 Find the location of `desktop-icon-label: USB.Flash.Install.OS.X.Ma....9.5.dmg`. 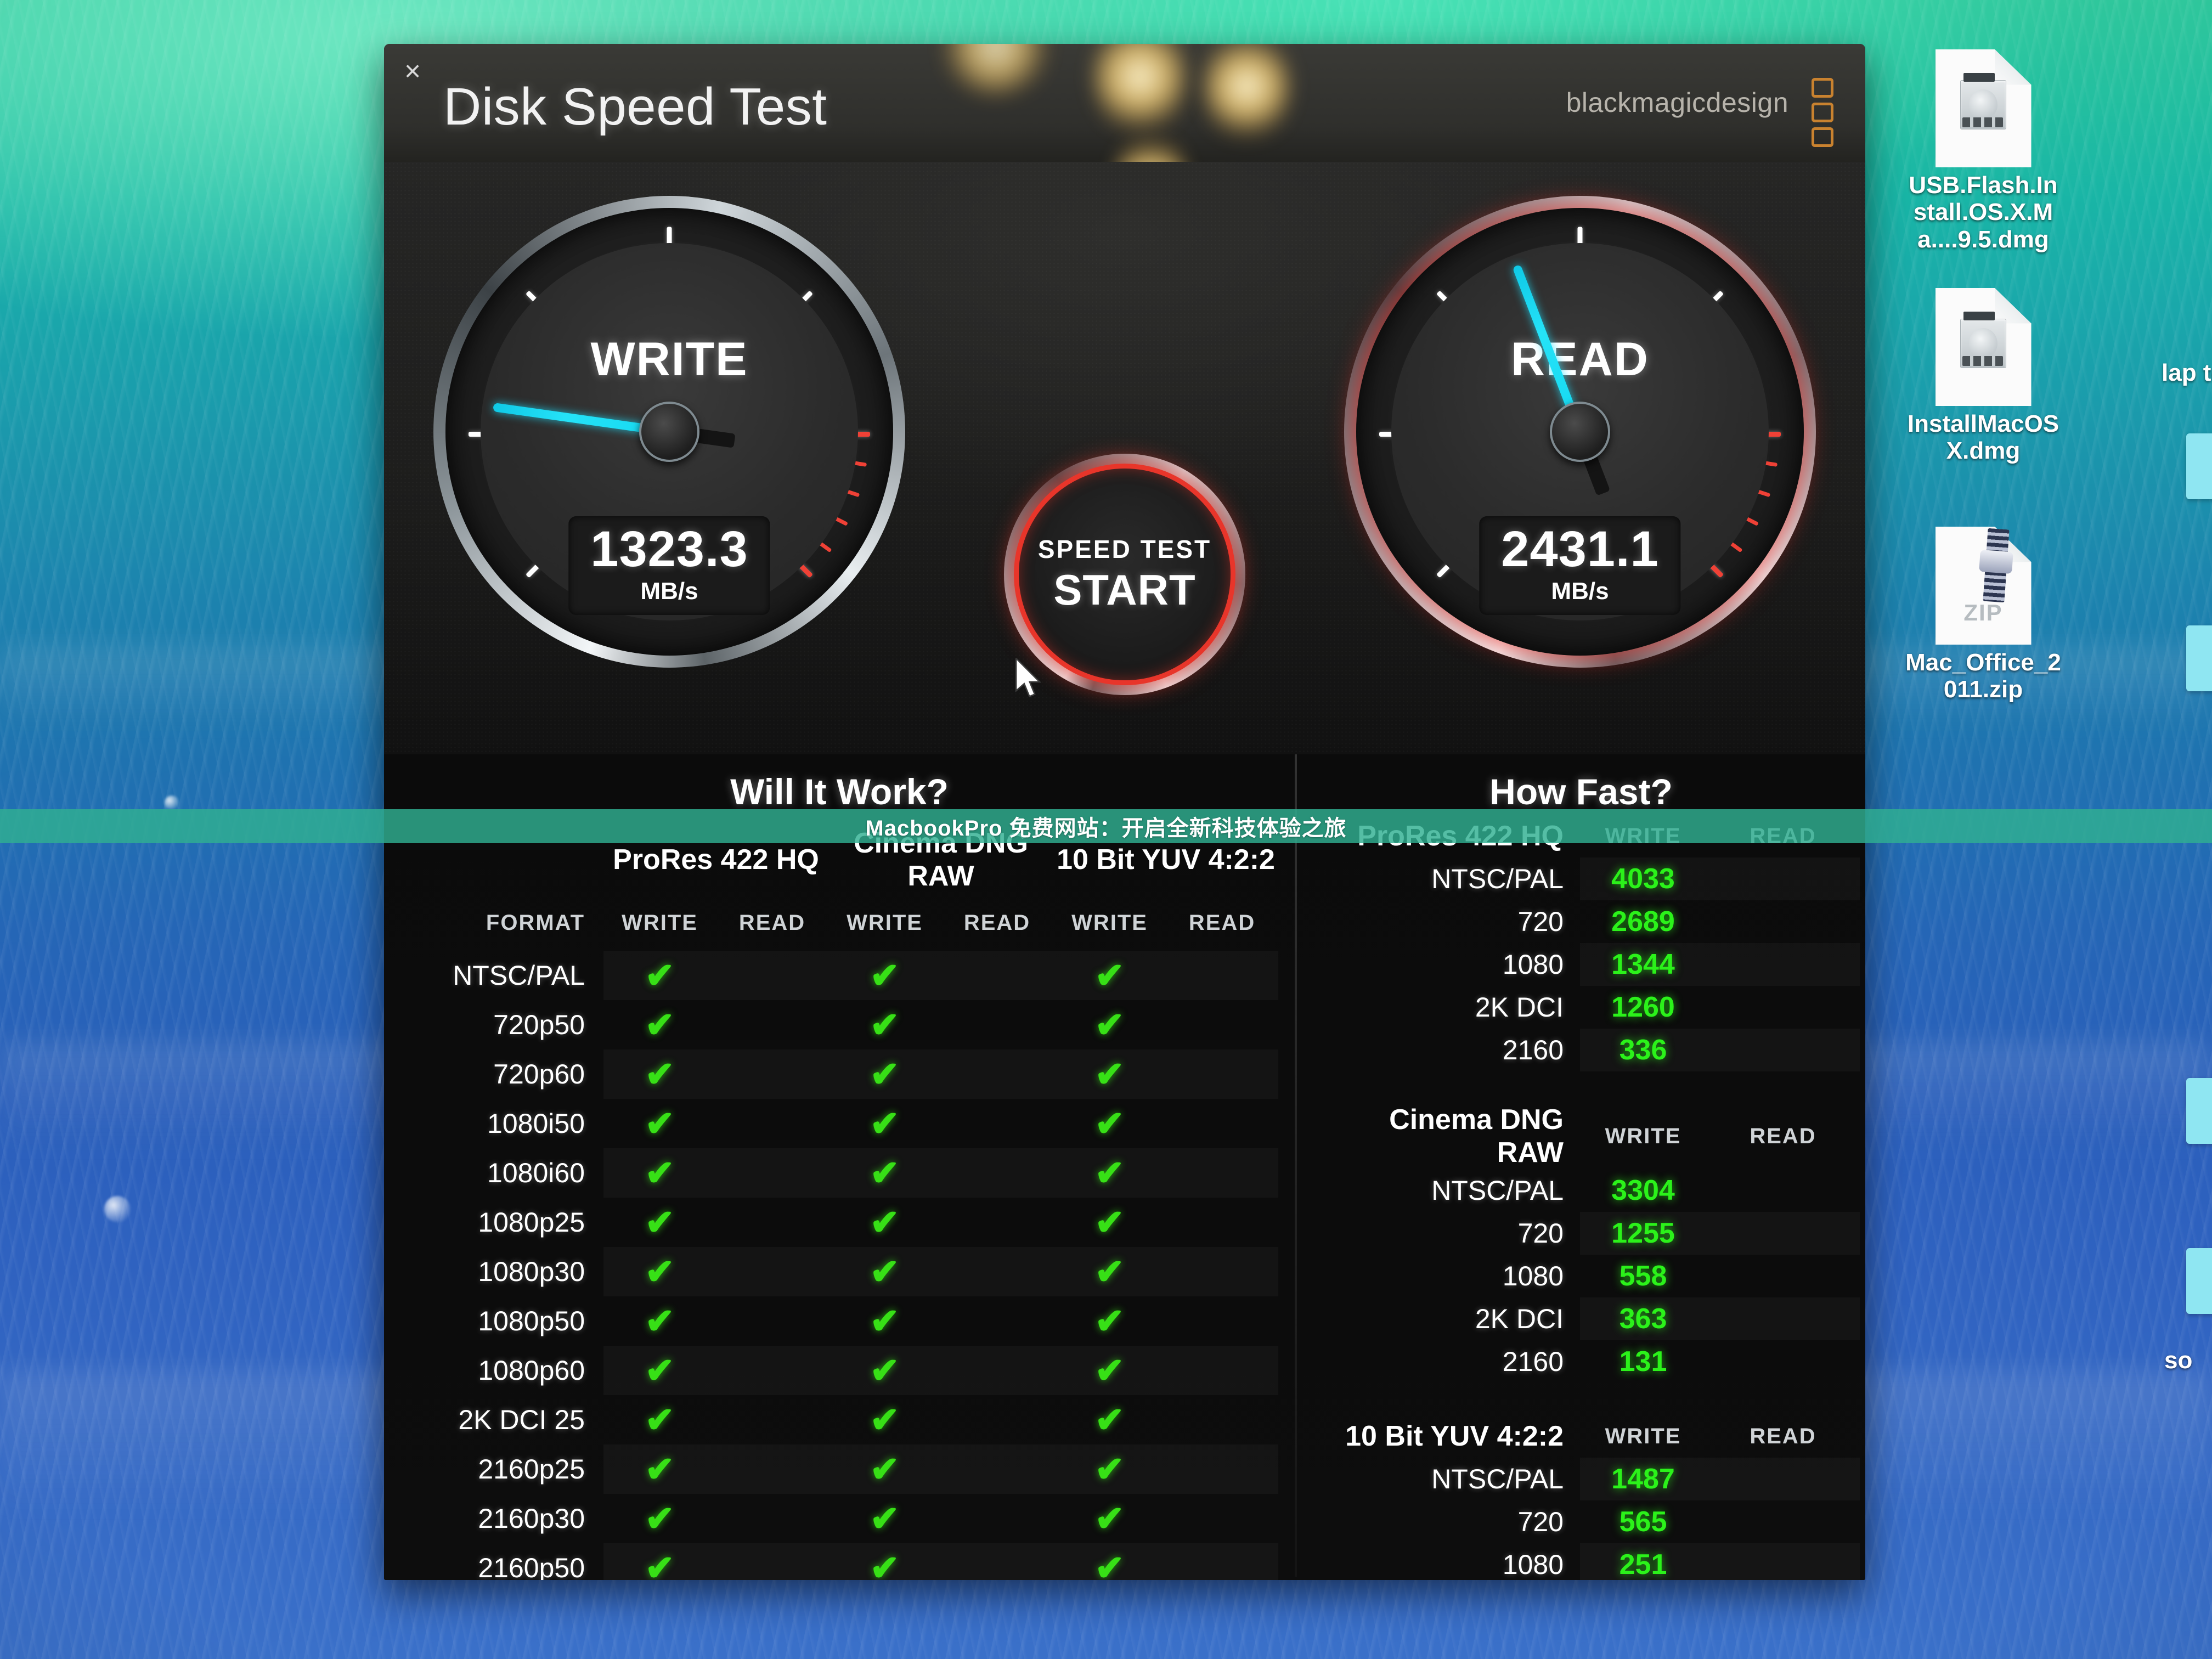

desktop-icon-label: USB.Flash.Install.OS.X.Ma....9.5.dmg is located at coordinates (1984, 213).